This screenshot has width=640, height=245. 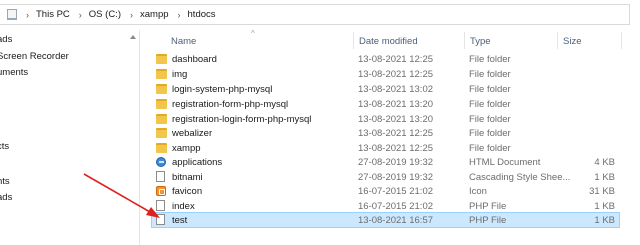 I want to click on breadcrumb-xampp: xampp, so click(x=154, y=14).